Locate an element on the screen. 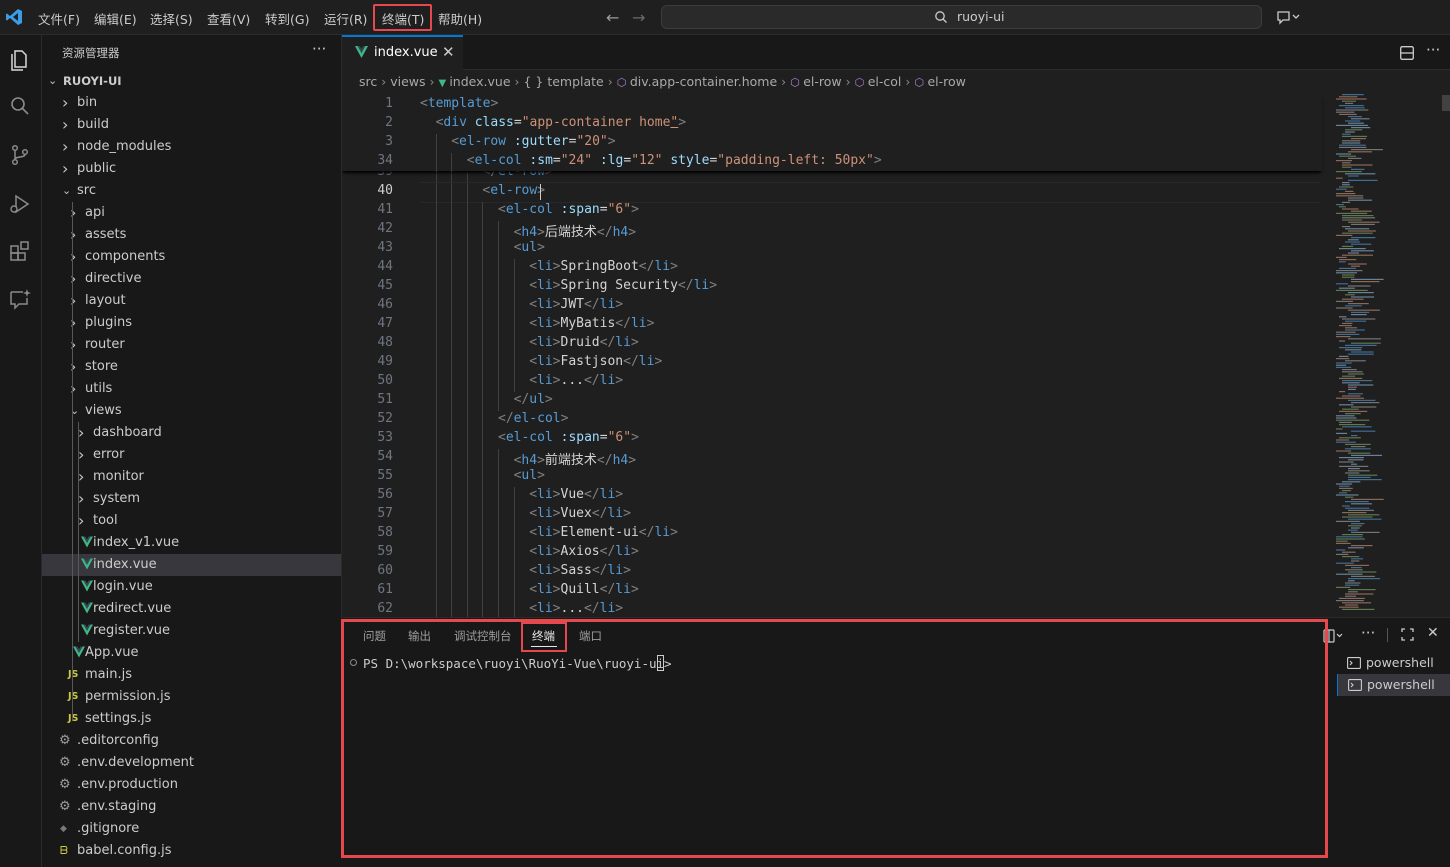  new-terminal-dropdown-icon is located at coordinates (1333, 636).